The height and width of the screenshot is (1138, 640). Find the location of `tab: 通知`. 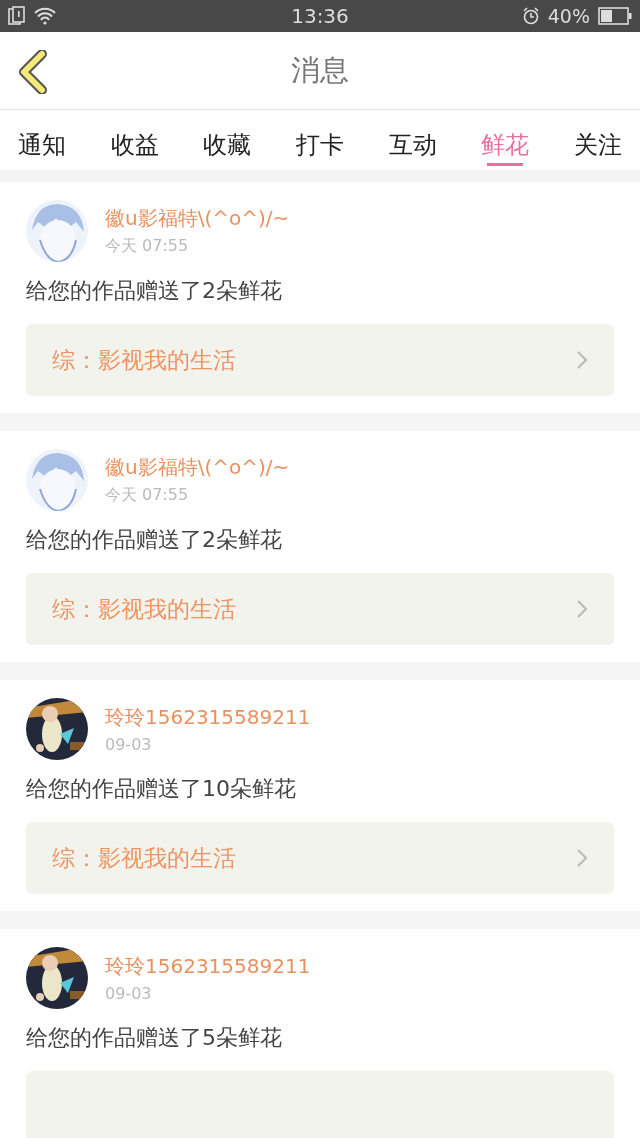

tab: 通知 is located at coordinates (42, 140).